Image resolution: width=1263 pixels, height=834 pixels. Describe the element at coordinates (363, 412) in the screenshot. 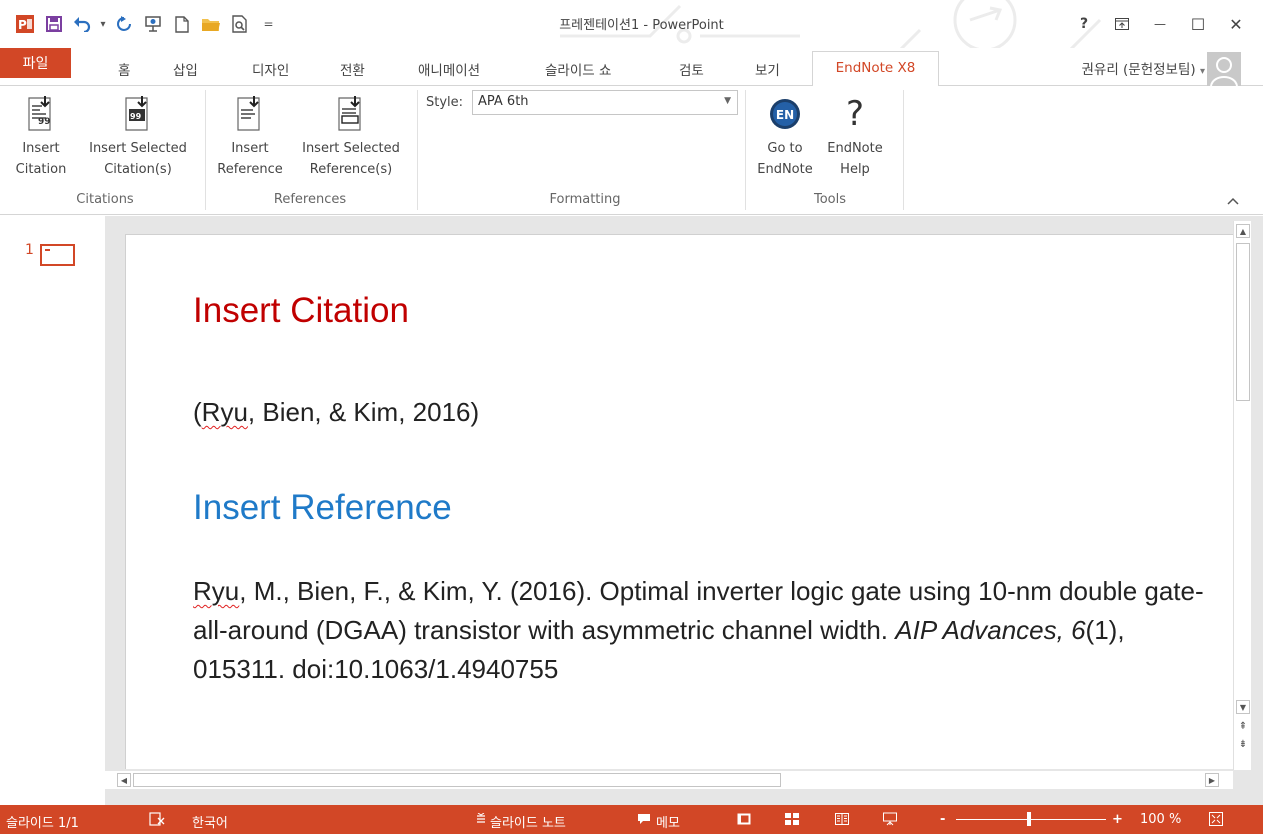

I see `citation-rest: , Bien, & Kim, 2016)` at that location.